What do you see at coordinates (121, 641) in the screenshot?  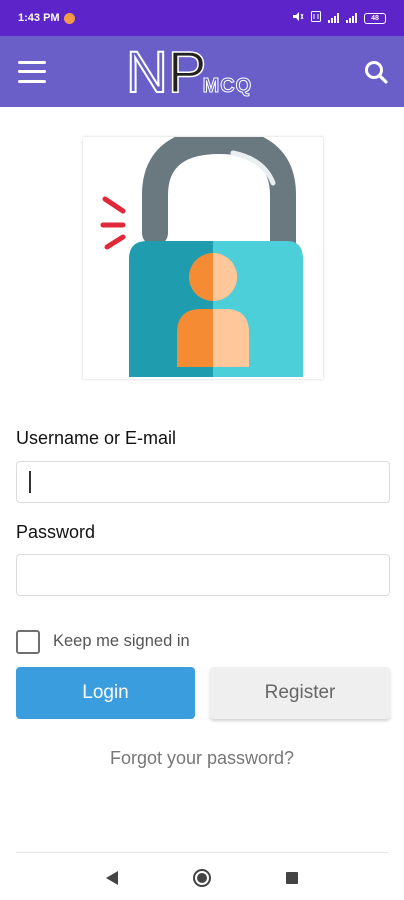 I see `keep-signed-in-label: Keep me signed in` at bounding box center [121, 641].